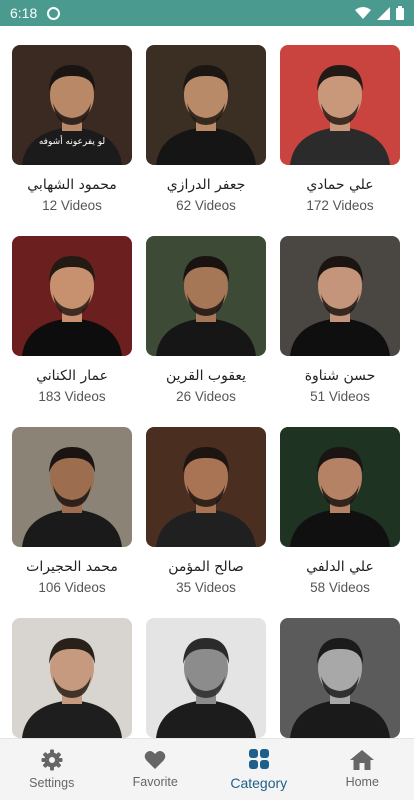 The image size is (414, 809). I want to click on status-time: 6:18, so click(23, 13).